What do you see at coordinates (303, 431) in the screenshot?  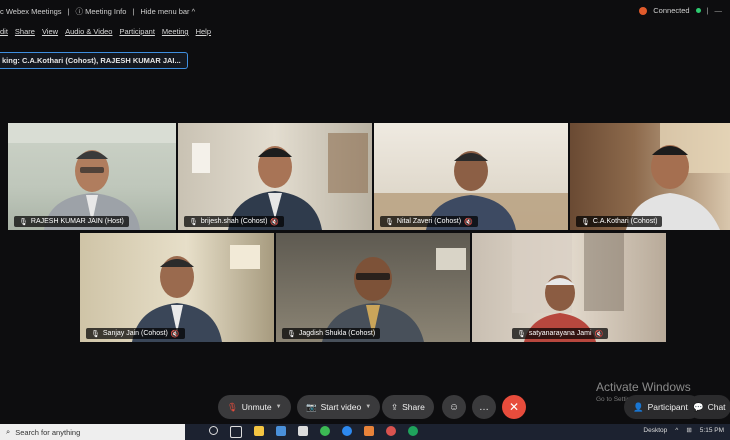 I see `store-icon` at bounding box center [303, 431].